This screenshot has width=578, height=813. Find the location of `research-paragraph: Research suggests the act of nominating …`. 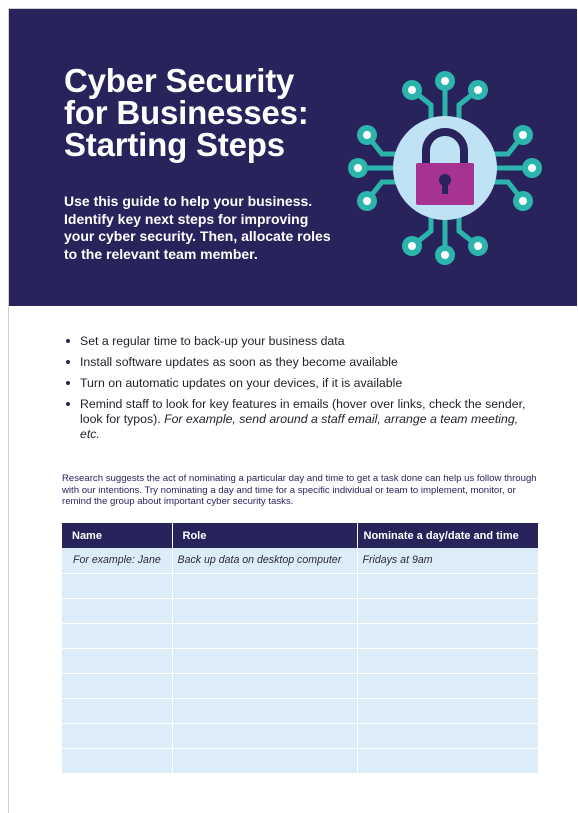

research-paragraph: Research suggests the act of nominating … is located at coordinates (299, 490).